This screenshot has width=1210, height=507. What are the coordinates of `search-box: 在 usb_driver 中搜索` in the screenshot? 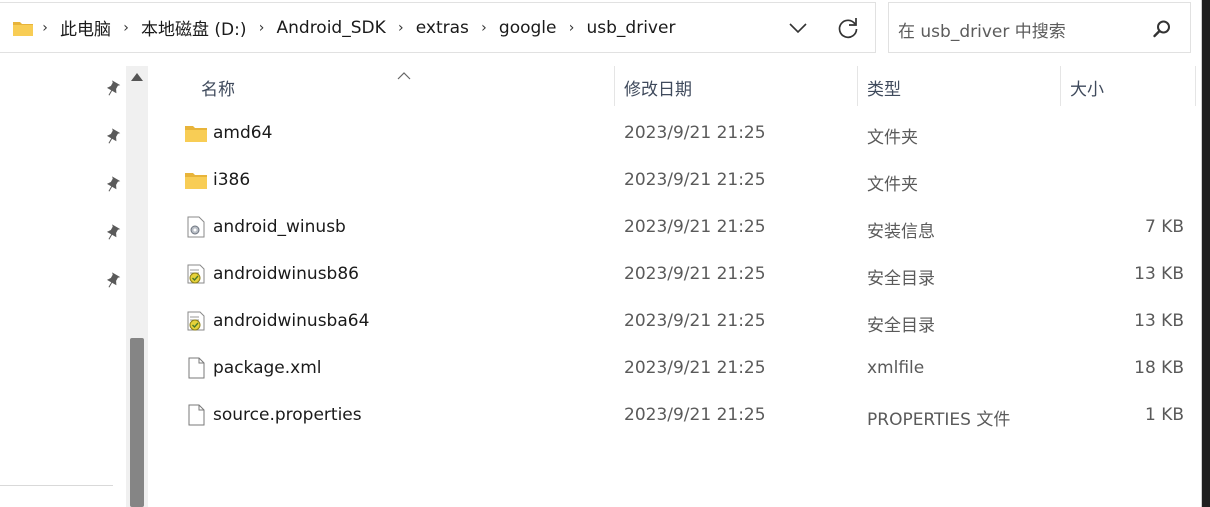 It's located at (1039, 27).